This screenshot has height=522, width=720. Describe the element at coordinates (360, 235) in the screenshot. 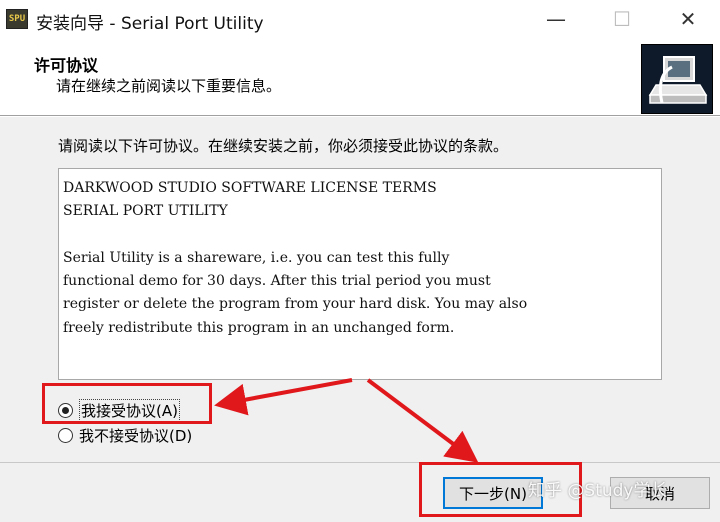

I see `license-line` at that location.